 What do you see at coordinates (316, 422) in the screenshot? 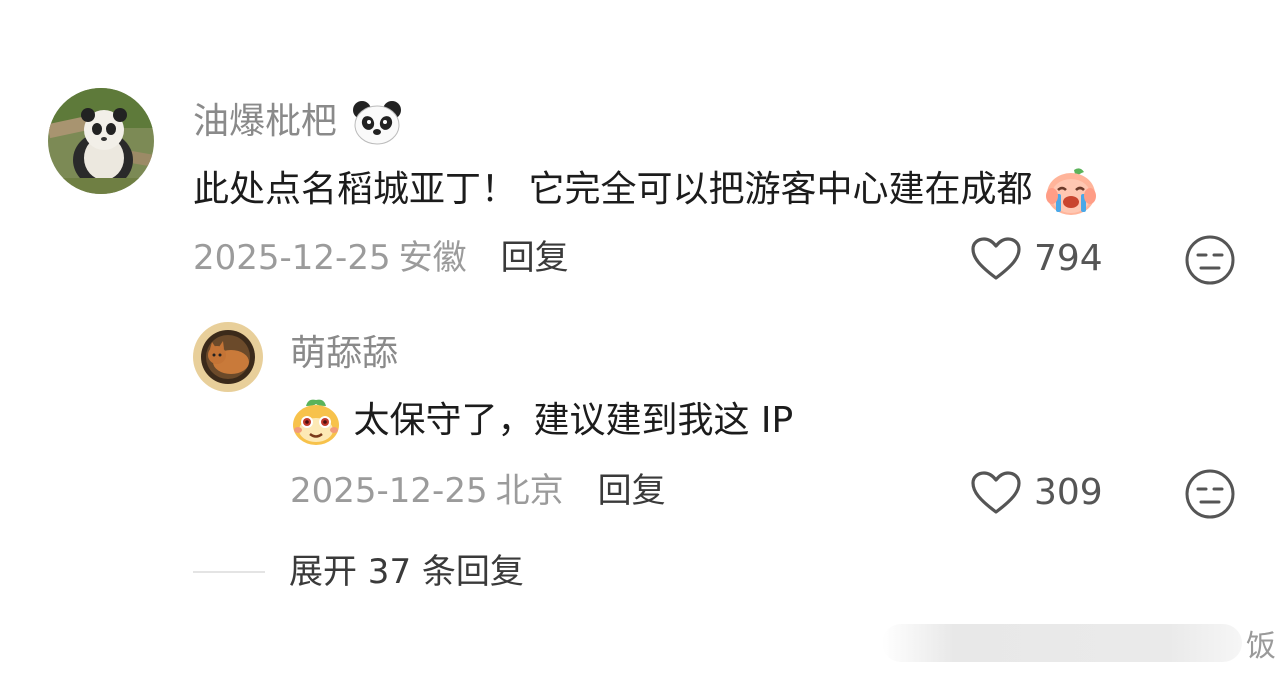
I see `peach-face-emoji-icon` at bounding box center [316, 422].